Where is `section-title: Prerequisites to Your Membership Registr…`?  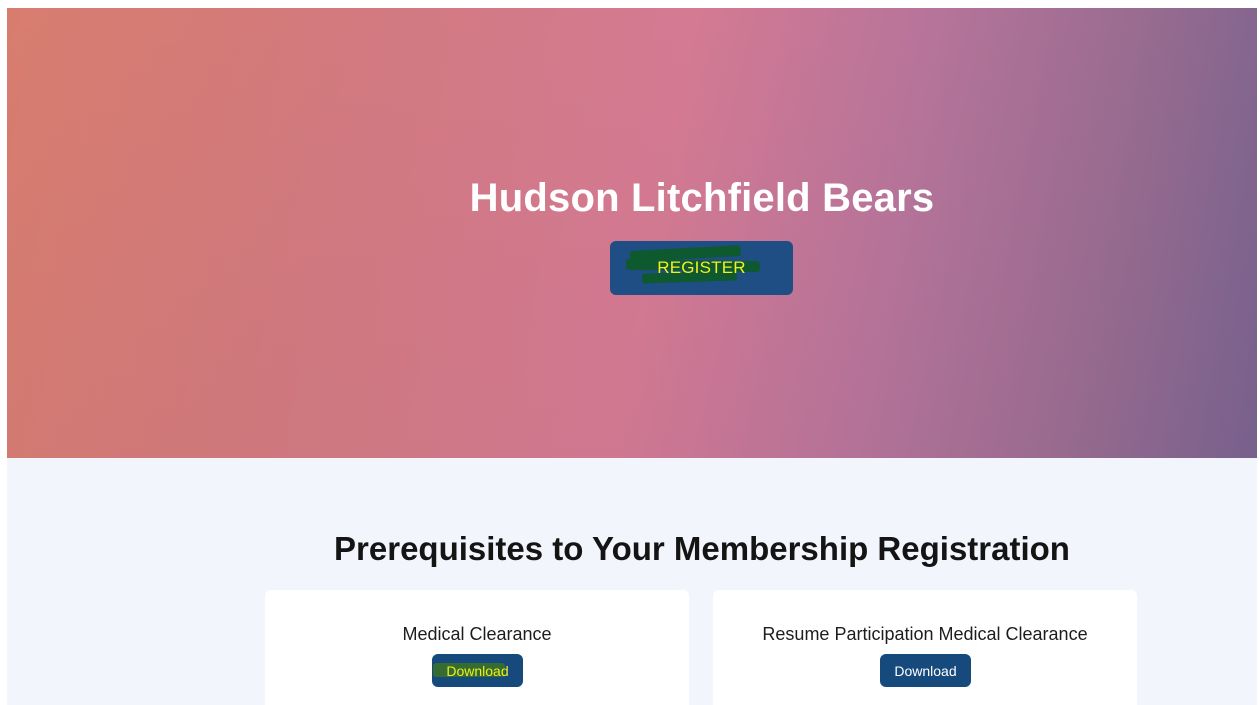
section-title: Prerequisites to Your Membership Registr… is located at coordinates (702, 548).